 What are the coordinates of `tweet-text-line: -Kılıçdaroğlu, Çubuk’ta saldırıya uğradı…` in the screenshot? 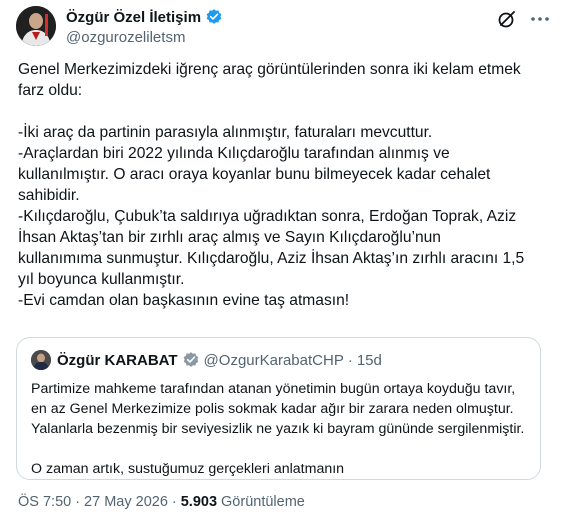 It's located at (267, 216).